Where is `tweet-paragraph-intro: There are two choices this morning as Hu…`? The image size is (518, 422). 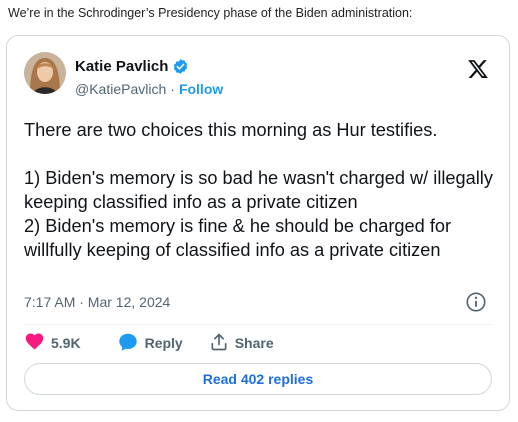 tweet-paragraph-intro: There are two choices this morning as Hu… is located at coordinates (231, 130).